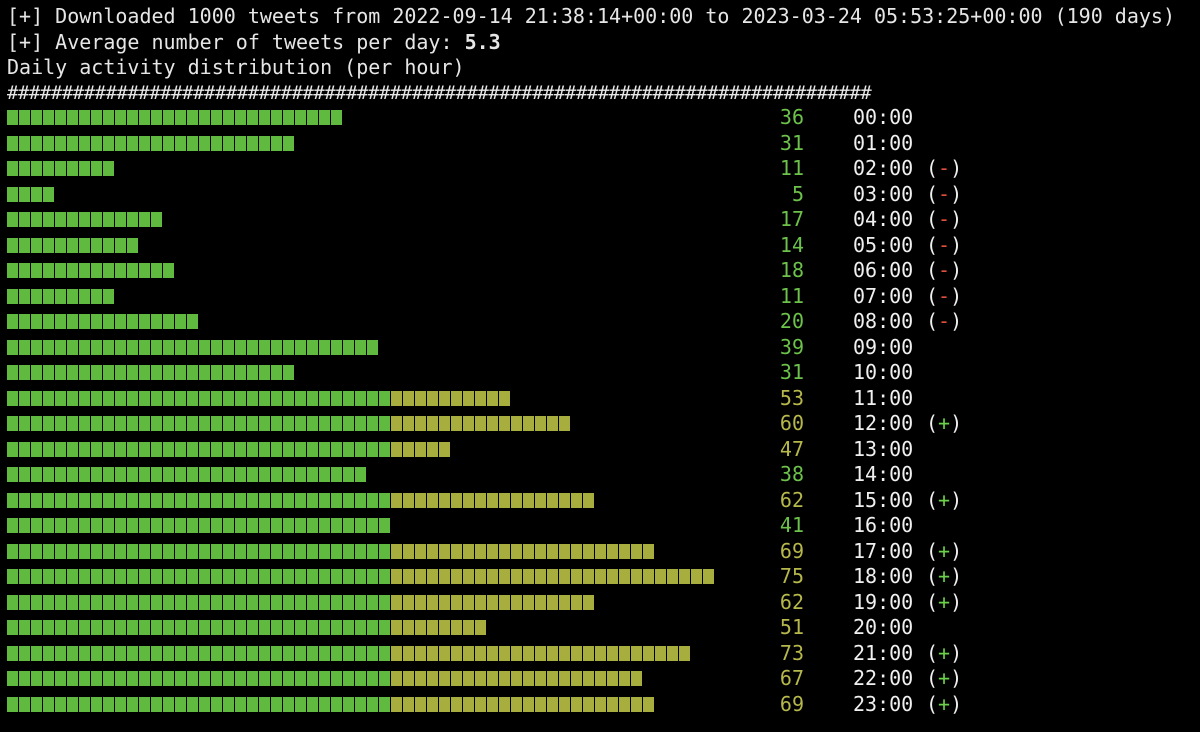 The width and height of the screenshot is (1200, 732). What do you see at coordinates (600, 117) in the screenshot?
I see `chart-row-0000: 36 00:00` at bounding box center [600, 117].